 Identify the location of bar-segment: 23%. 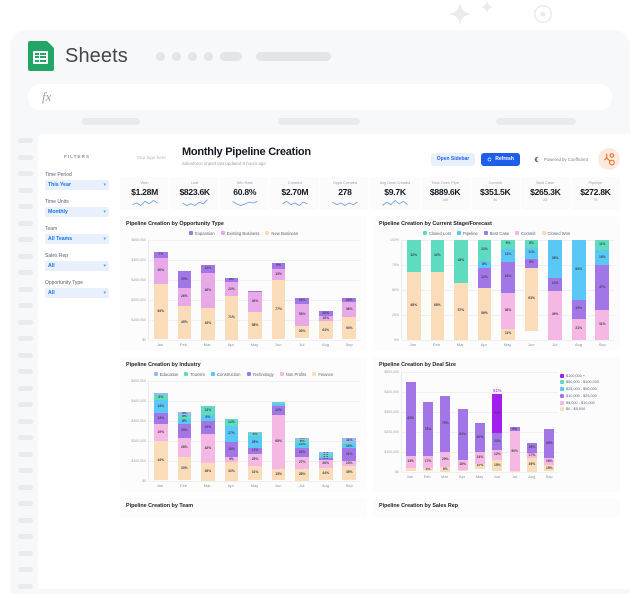
(302, 452).